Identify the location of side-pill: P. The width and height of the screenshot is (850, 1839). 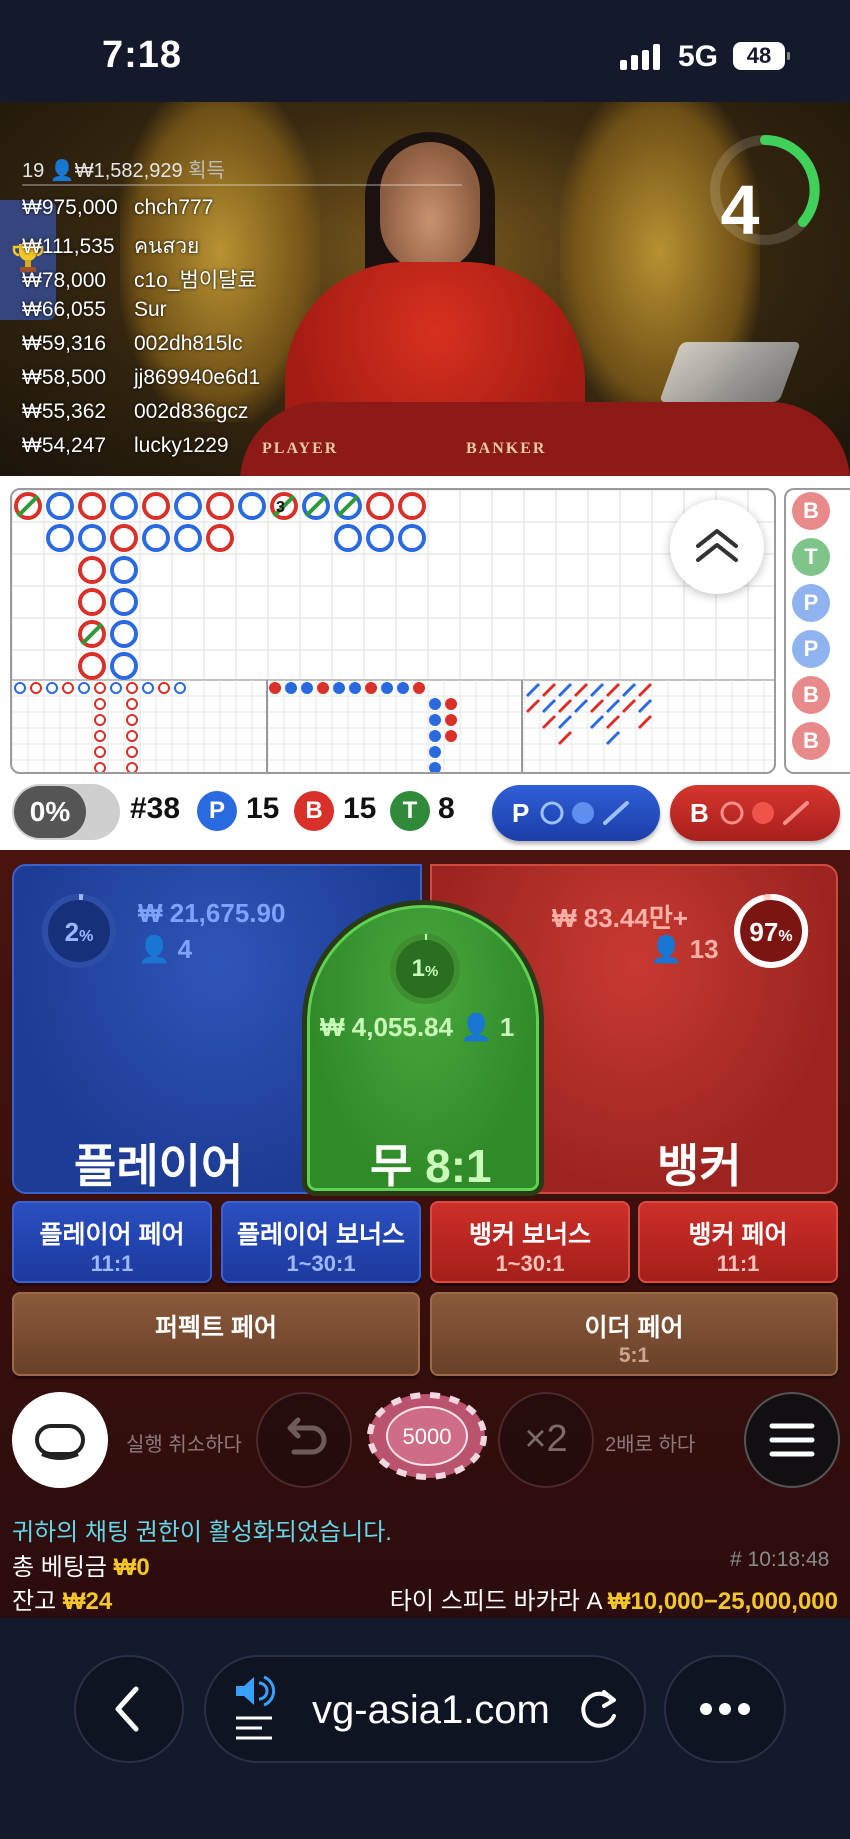
(811, 649).